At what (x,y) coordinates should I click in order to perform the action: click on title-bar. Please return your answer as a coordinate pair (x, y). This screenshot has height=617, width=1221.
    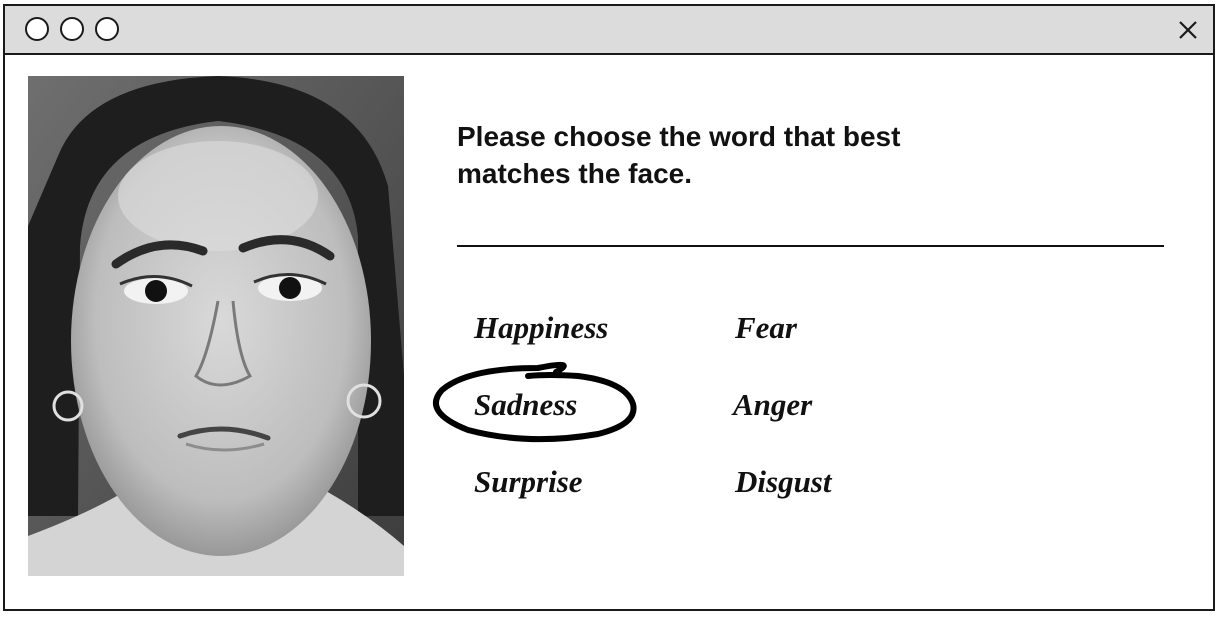
    Looking at the image, I should click on (609, 30).